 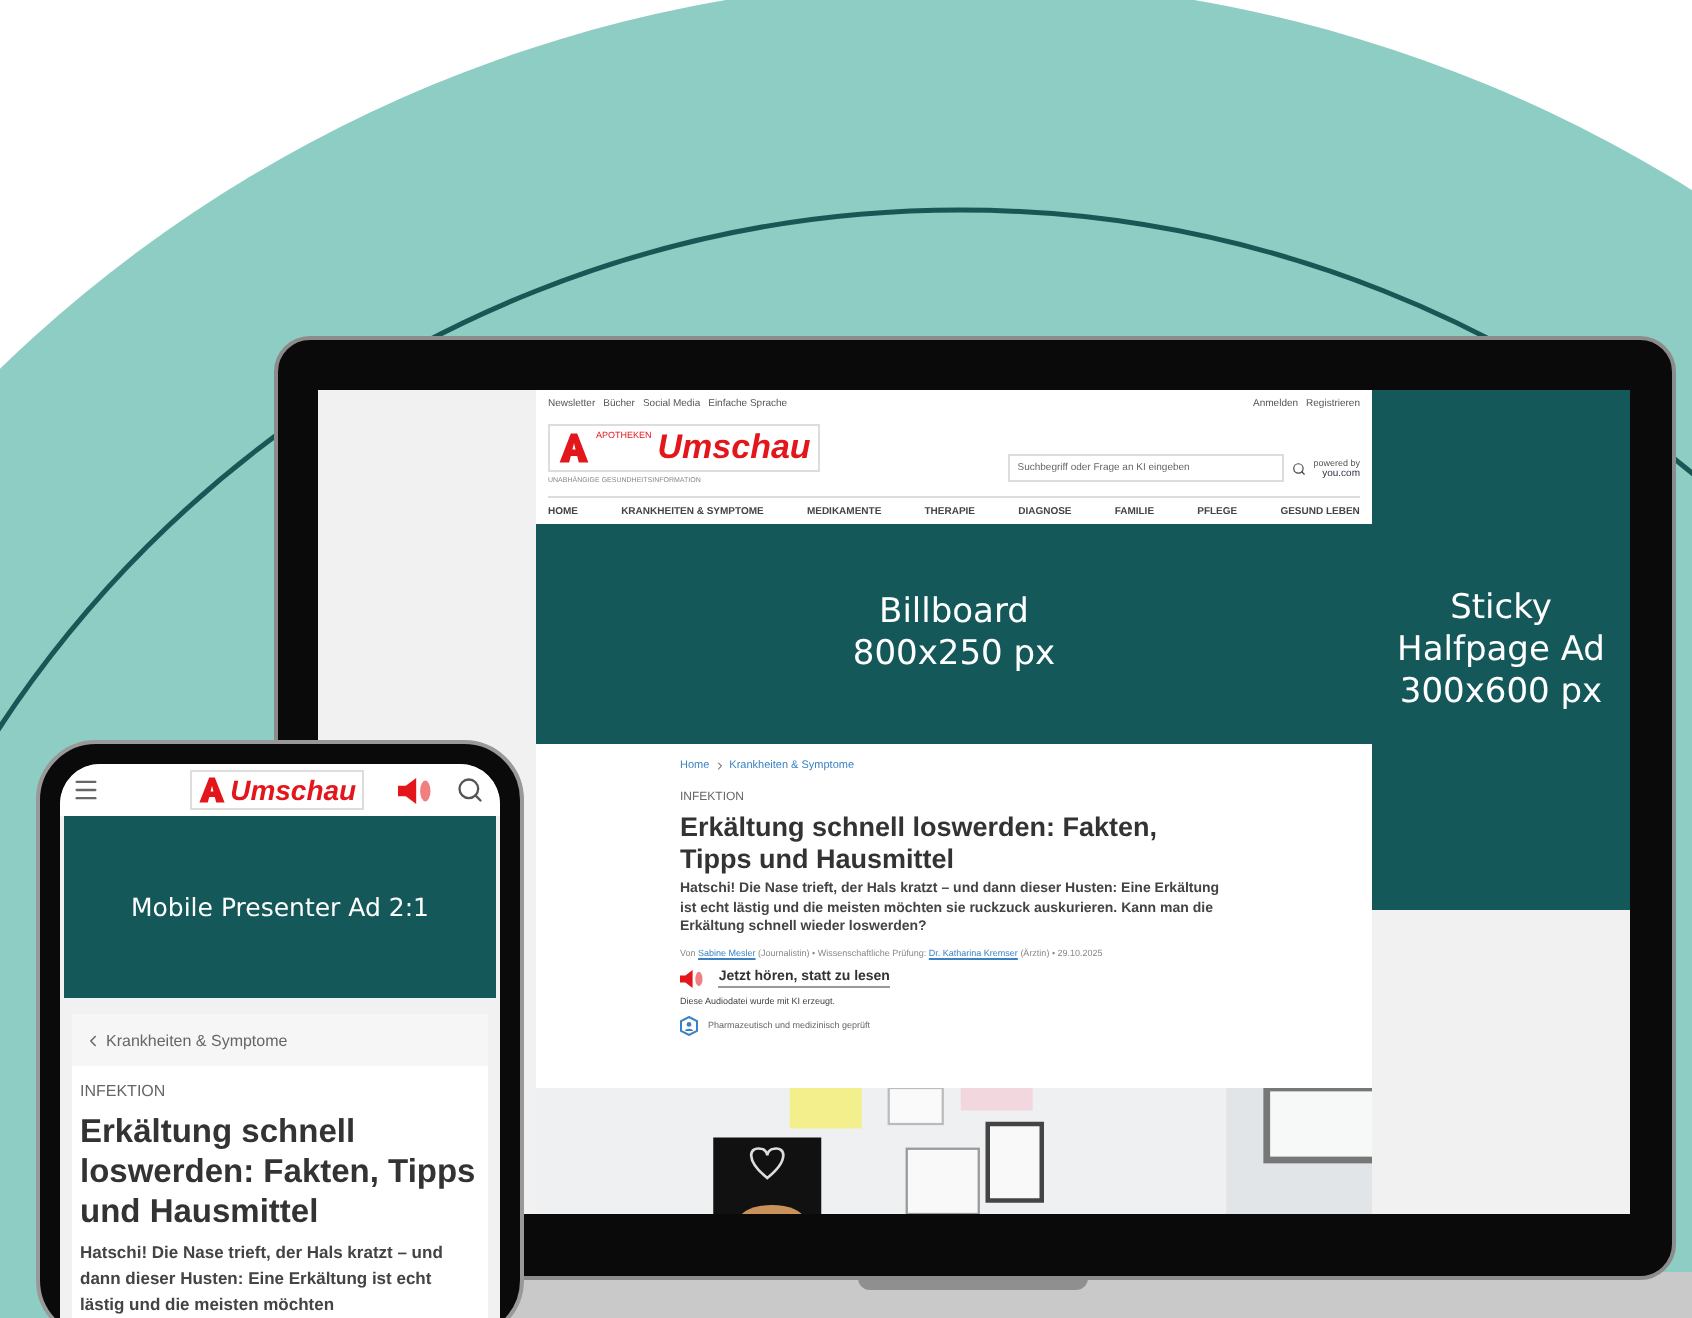 What do you see at coordinates (86, 790) in the screenshot?
I see `menu-icon` at bounding box center [86, 790].